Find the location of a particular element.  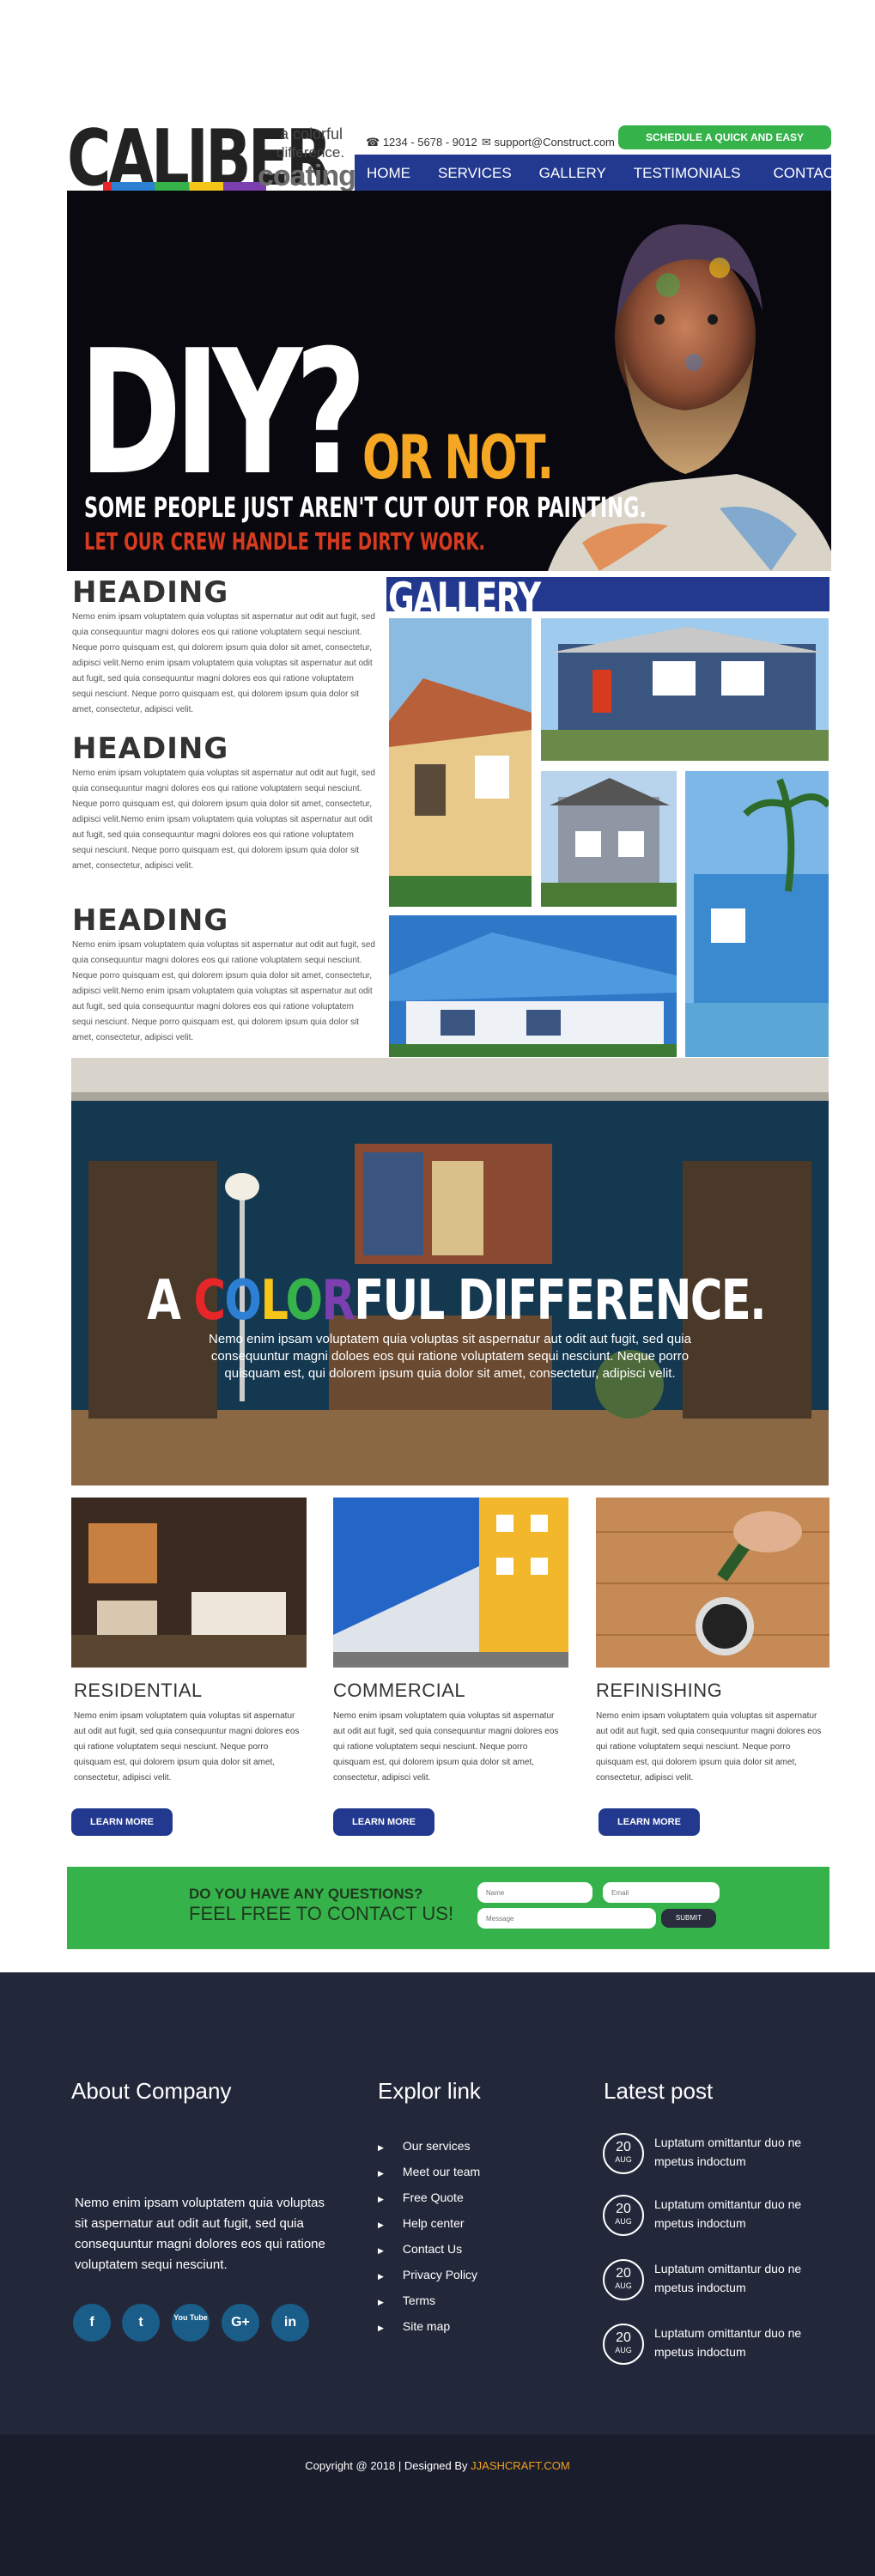

twitter-icon: t is located at coordinates (141, 2323).